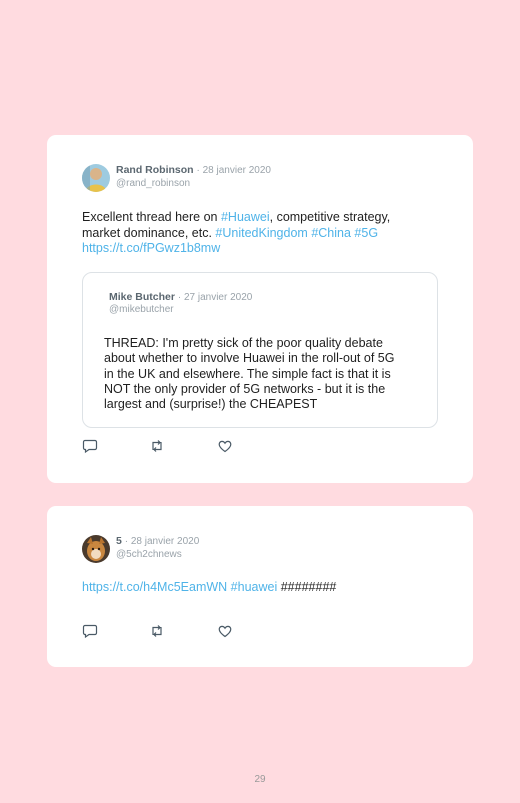 The height and width of the screenshot is (803, 520). I want to click on hashtag-link: #China, so click(331, 233).